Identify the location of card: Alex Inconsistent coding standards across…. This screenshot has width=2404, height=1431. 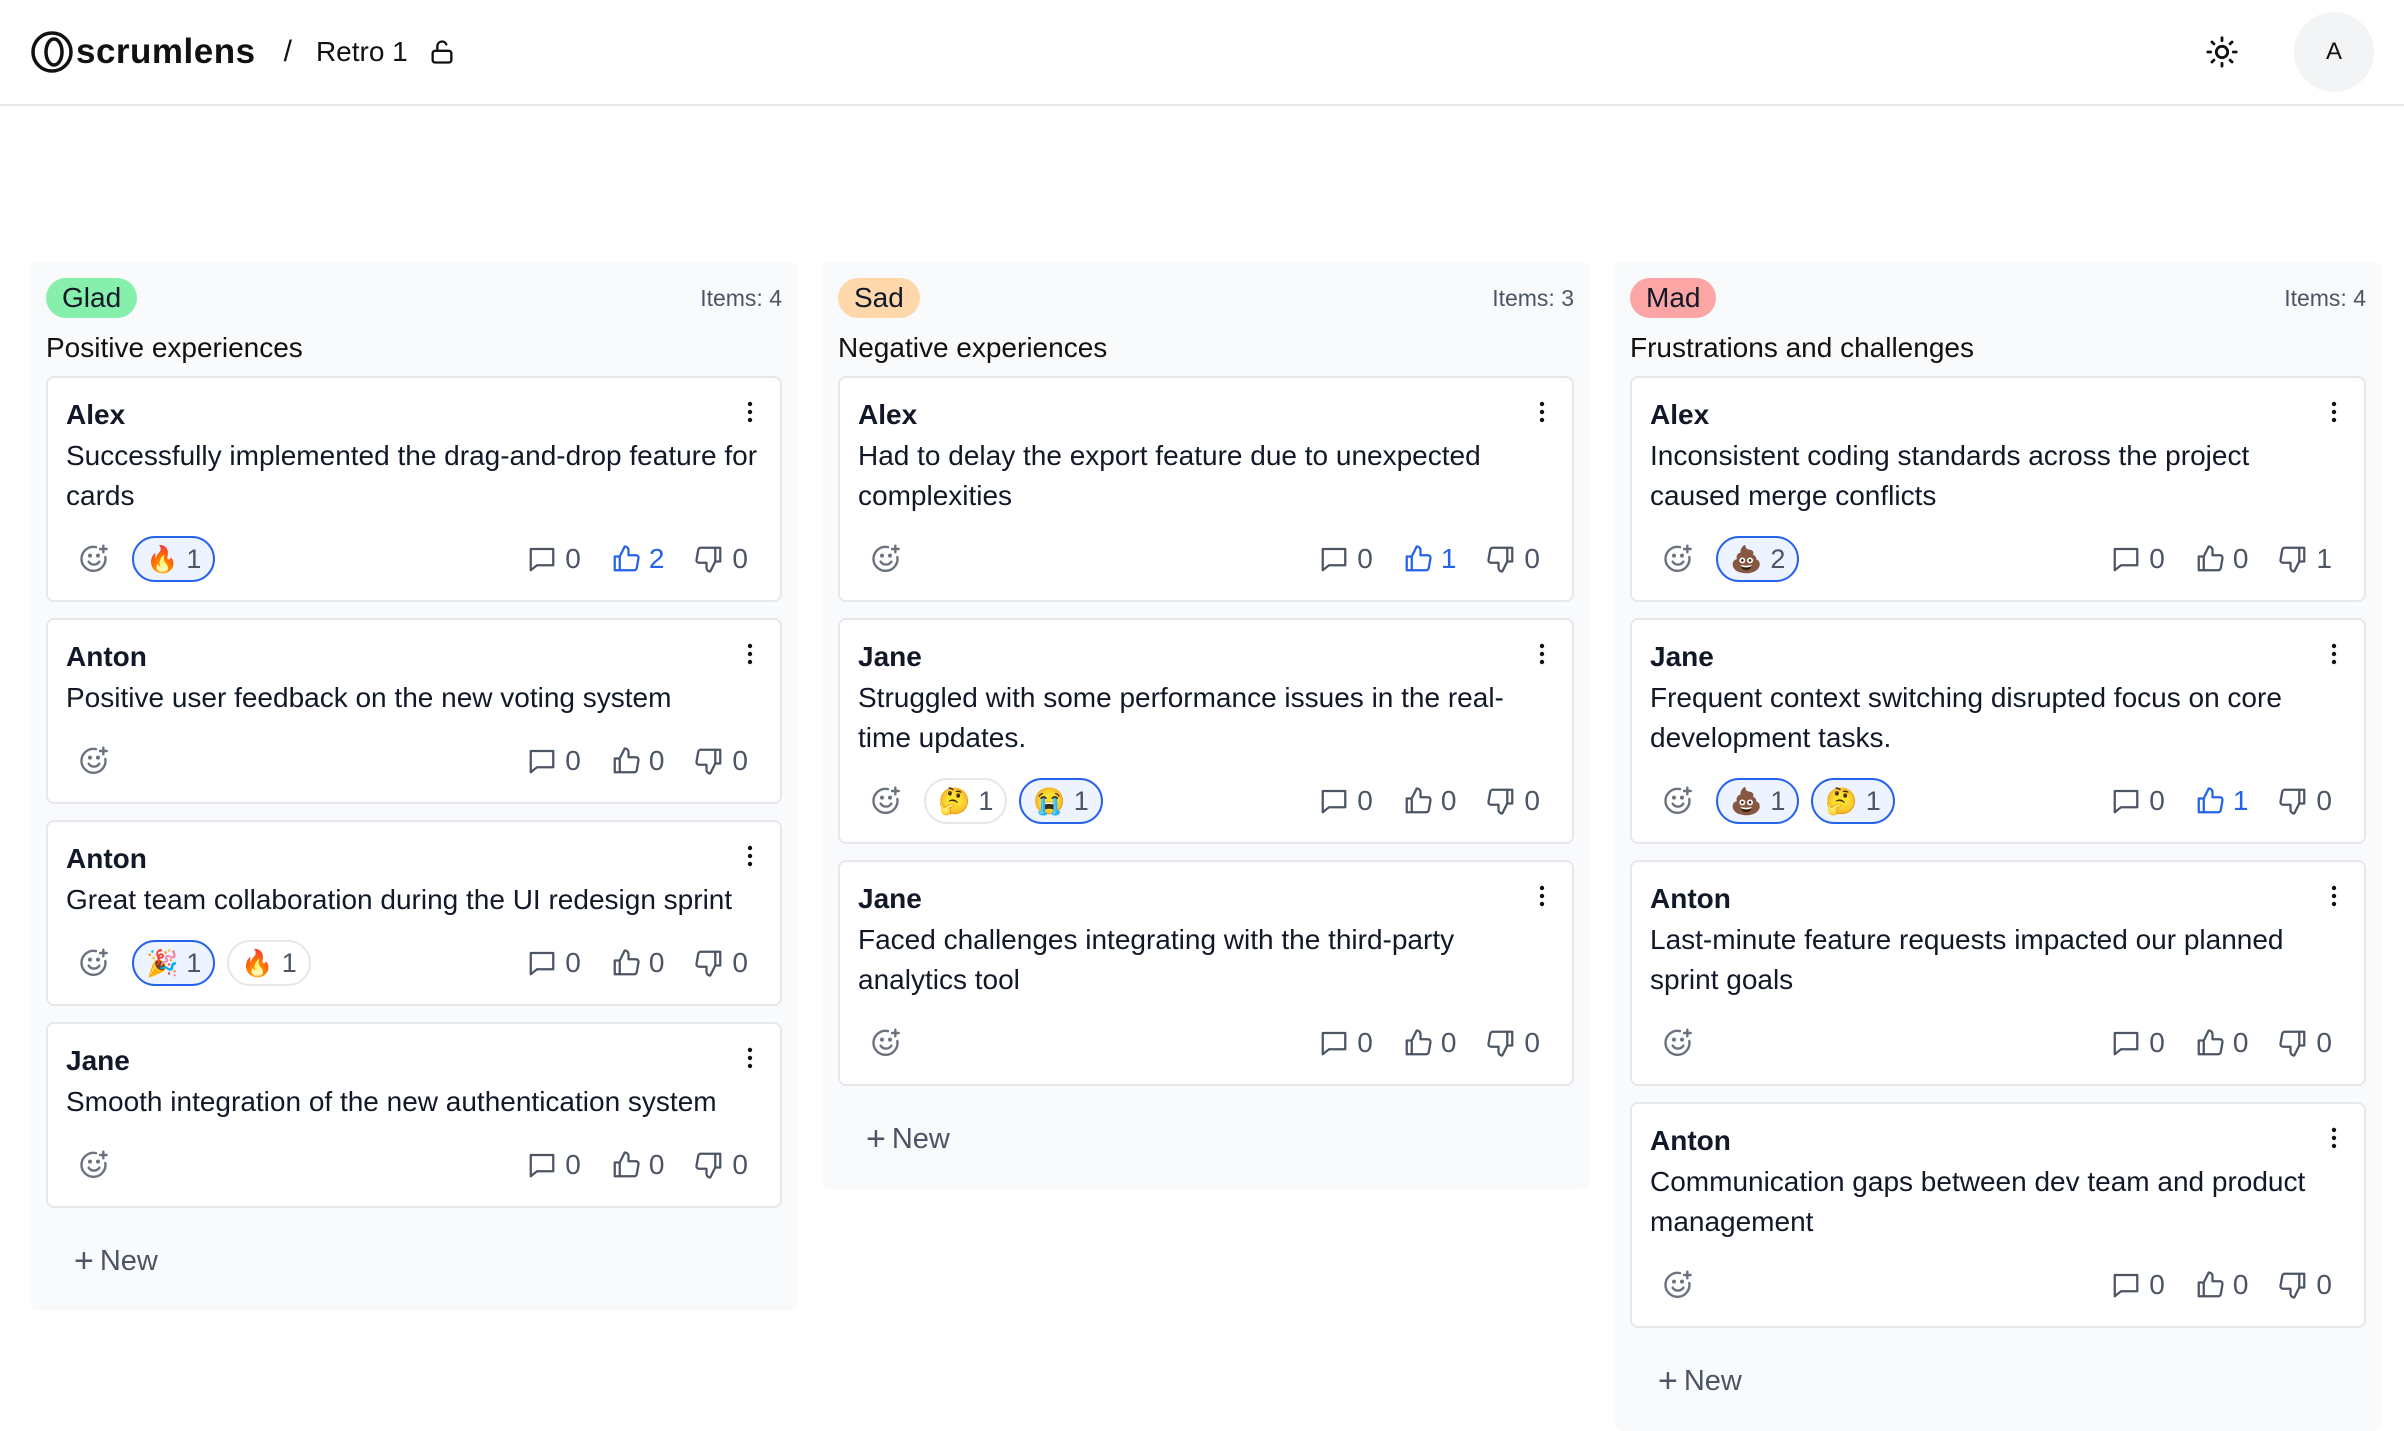
(1998, 489).